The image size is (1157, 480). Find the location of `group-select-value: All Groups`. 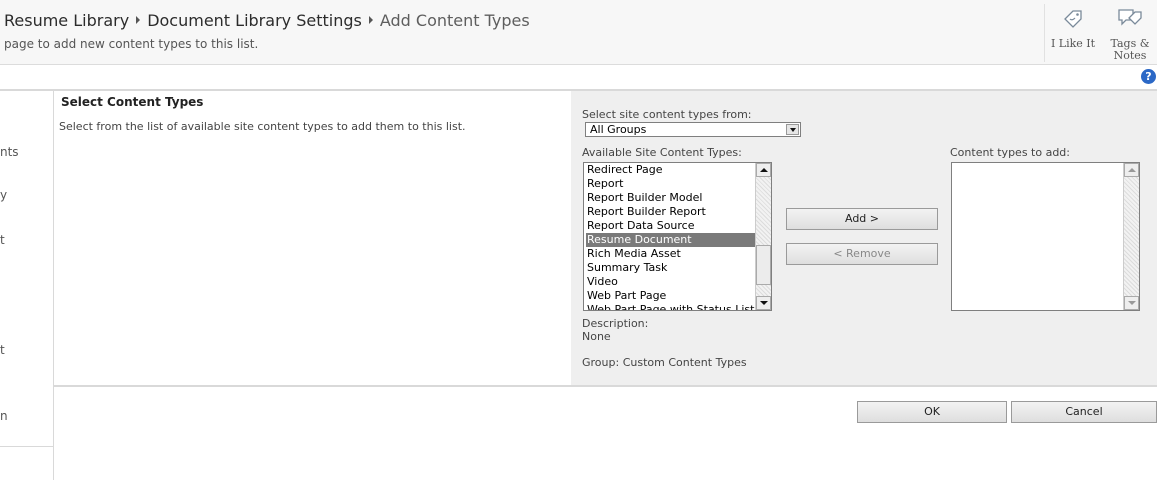

group-select-value: All Groups is located at coordinates (618, 129).